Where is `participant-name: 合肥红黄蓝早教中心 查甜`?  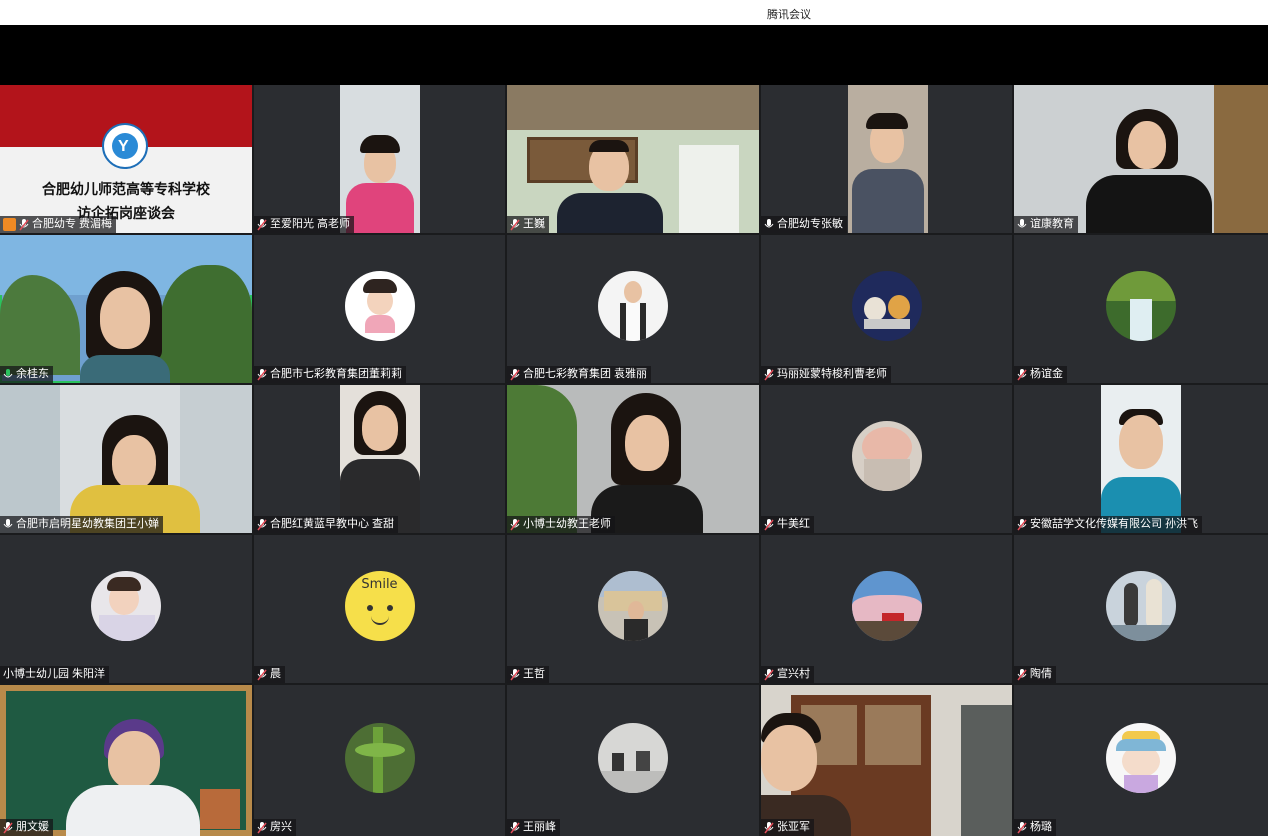 participant-name: 合肥红黄蓝早教中心 查甜 is located at coordinates (332, 524).